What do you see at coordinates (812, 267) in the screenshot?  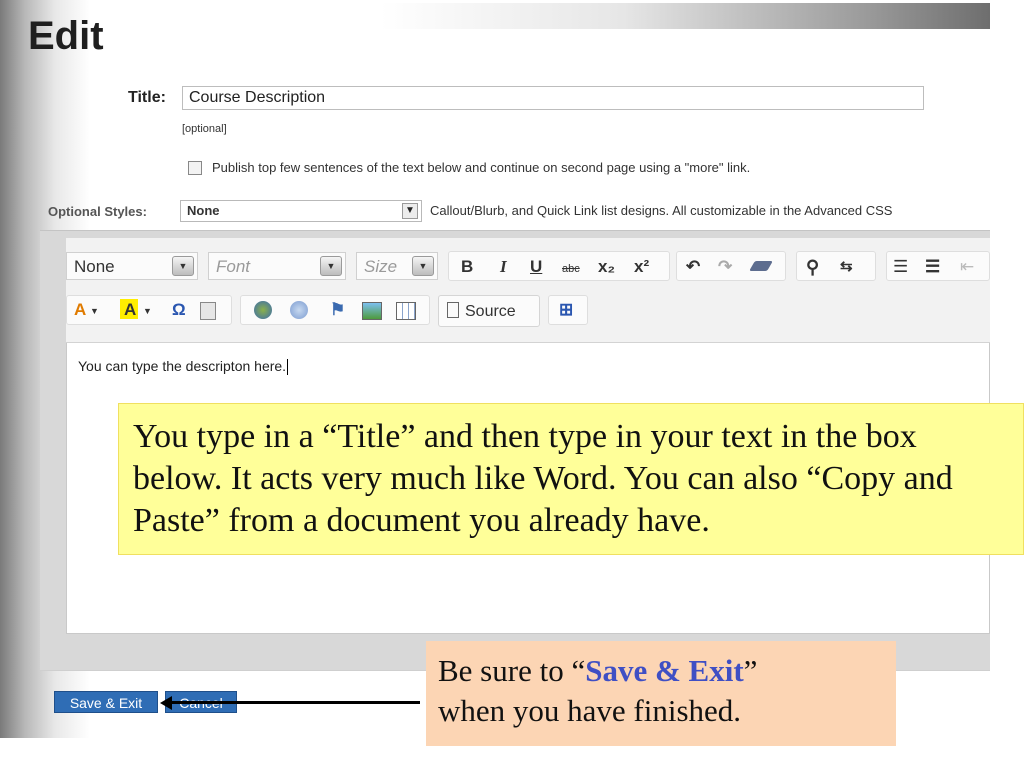 I see `find-icon: ⚲` at bounding box center [812, 267].